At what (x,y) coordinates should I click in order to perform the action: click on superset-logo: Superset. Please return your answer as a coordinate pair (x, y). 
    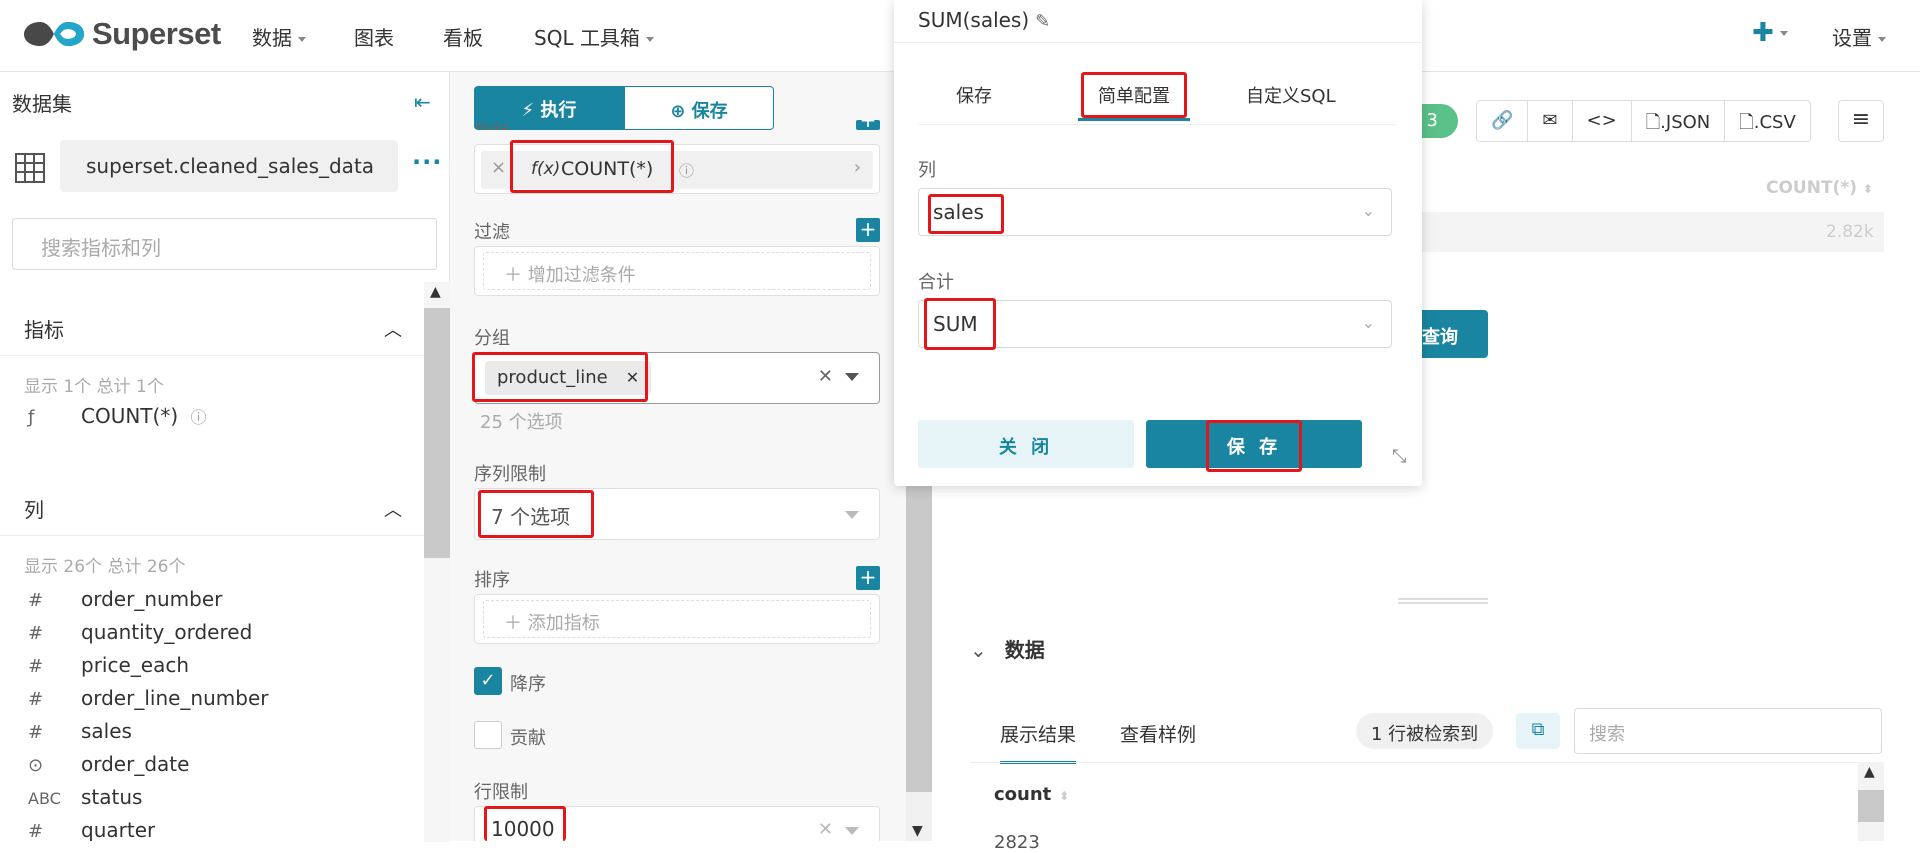
    Looking at the image, I should click on (121, 34).